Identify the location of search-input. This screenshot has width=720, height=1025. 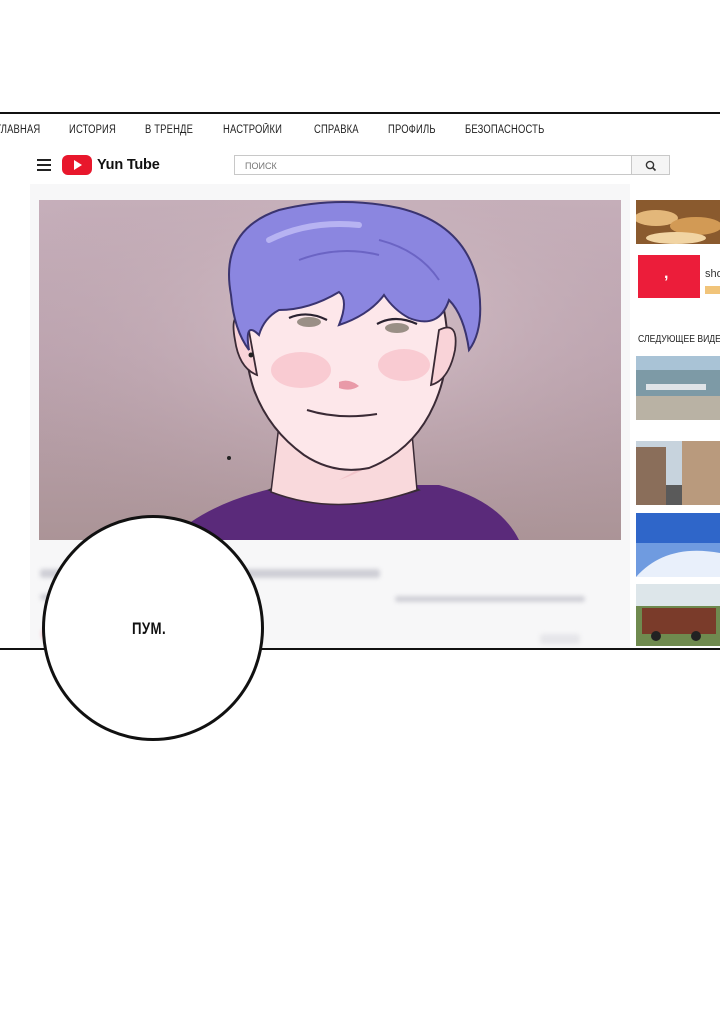
(433, 166).